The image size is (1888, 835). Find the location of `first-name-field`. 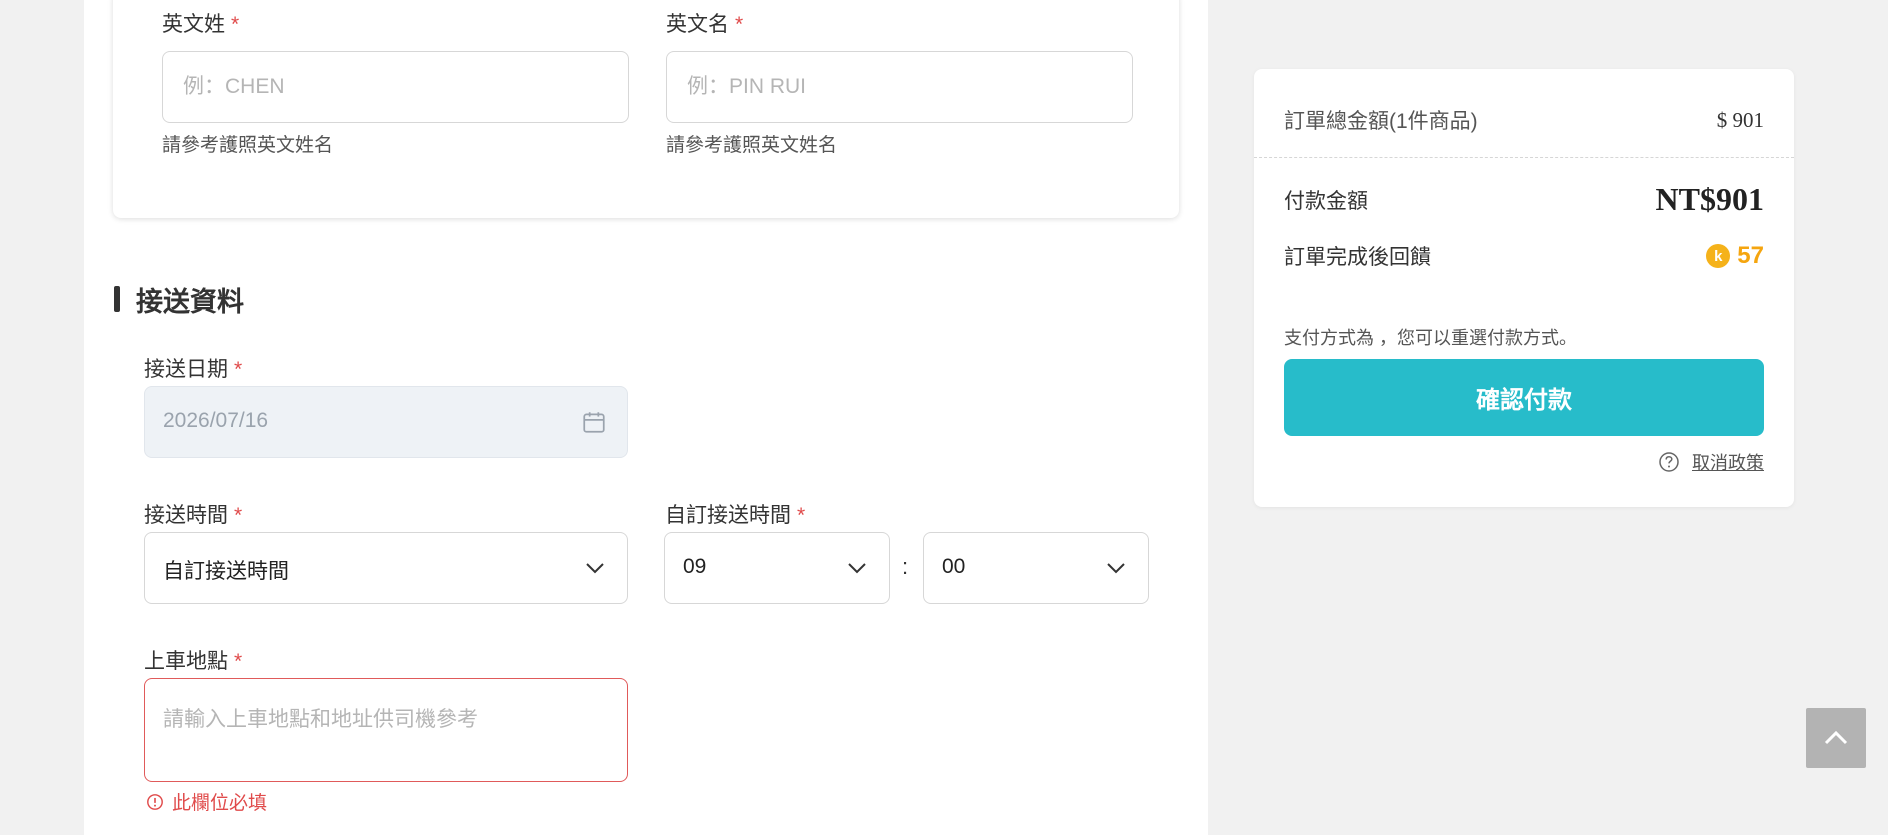

first-name-field is located at coordinates (899, 87).